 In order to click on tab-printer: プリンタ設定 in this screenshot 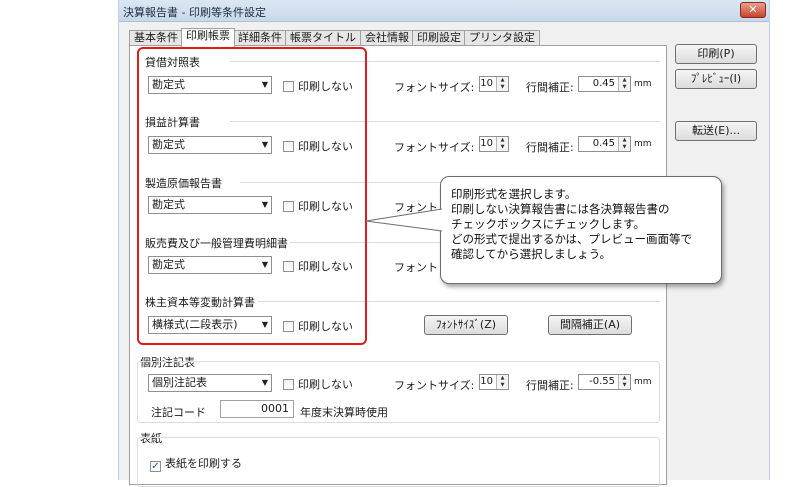, I will do `click(502, 38)`.